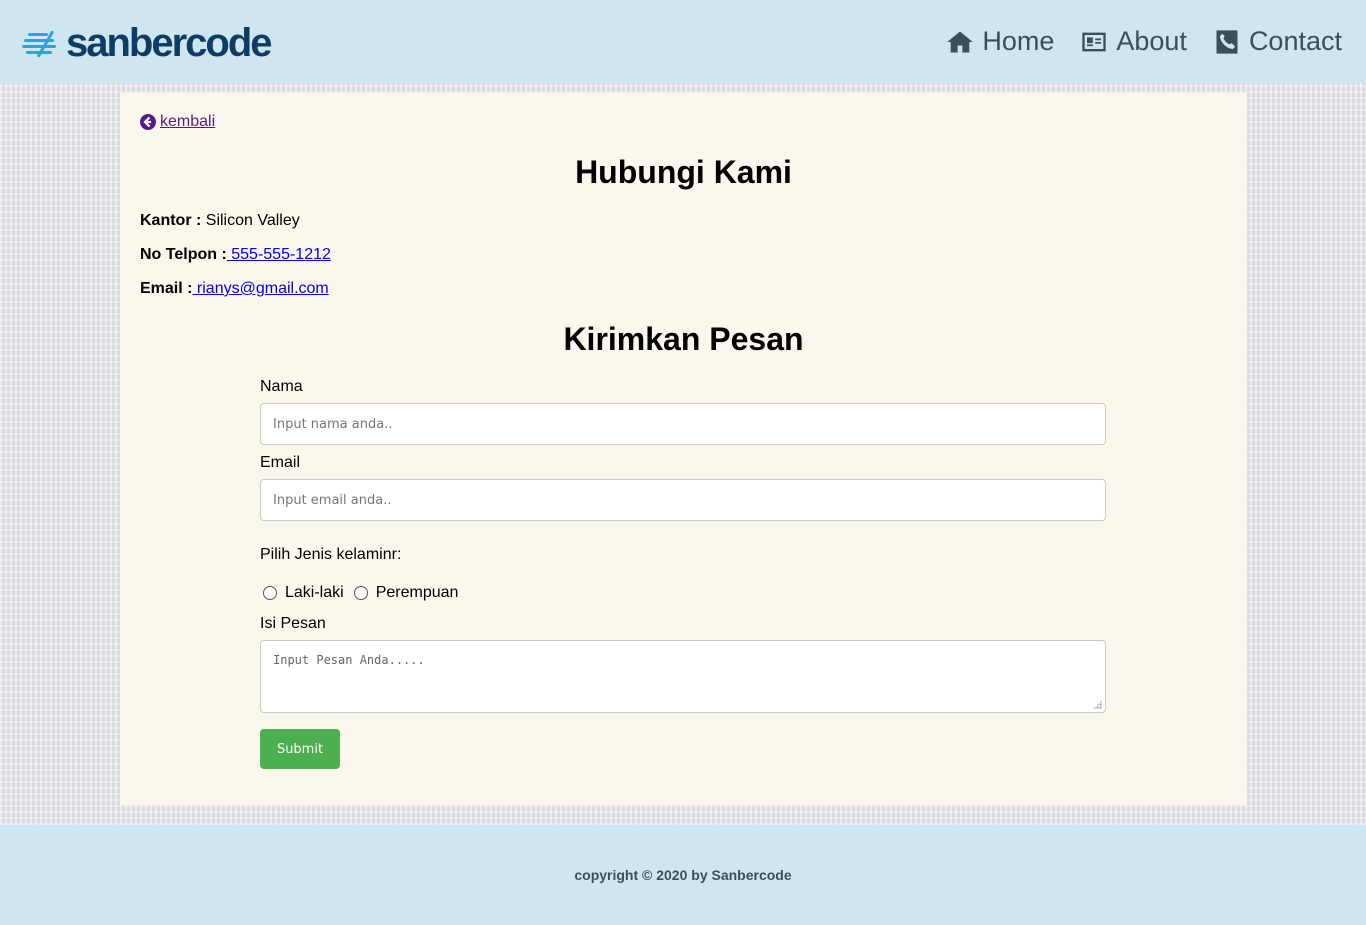 The image size is (1366, 925). Describe the element at coordinates (293, 623) in the screenshot. I see `message-label: Isi Pesan` at that location.